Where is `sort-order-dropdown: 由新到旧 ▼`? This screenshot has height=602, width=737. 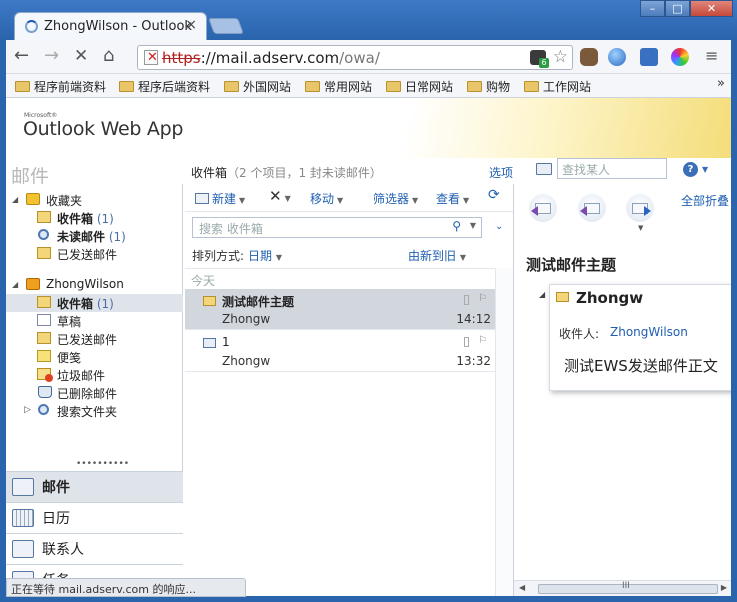 sort-order-dropdown: 由新到旧 ▼ is located at coordinates (437, 255).